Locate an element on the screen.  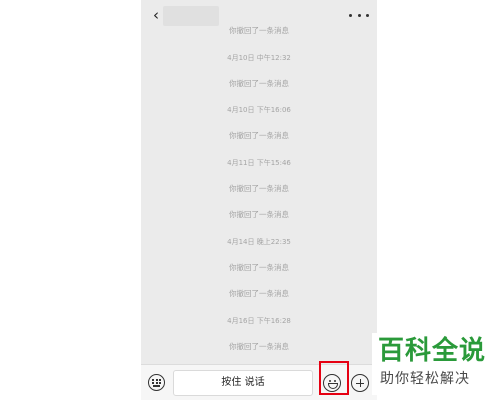
more-dots-icon is located at coordinates (359, 15).